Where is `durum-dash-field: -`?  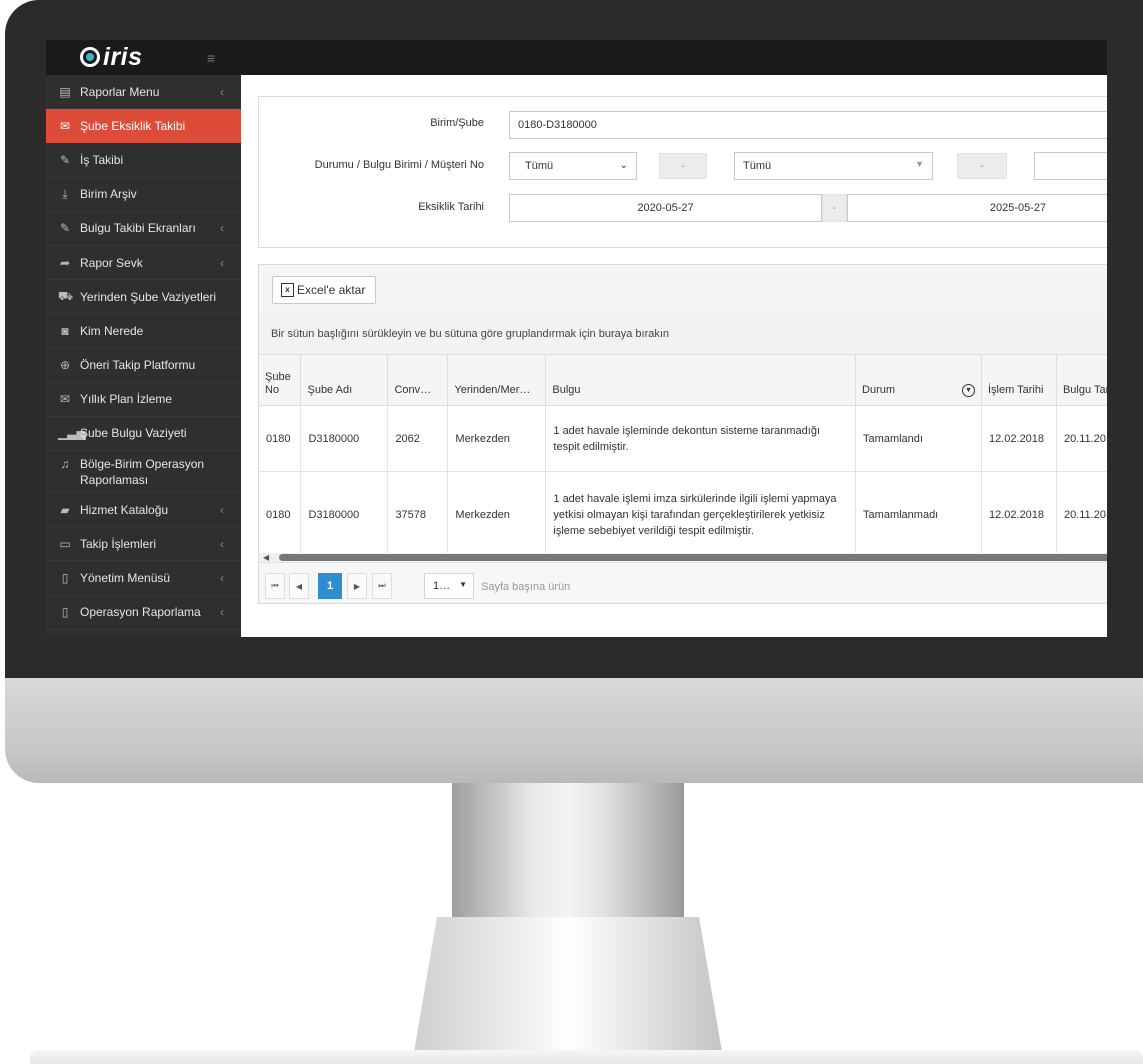 durum-dash-field: - is located at coordinates (683, 166).